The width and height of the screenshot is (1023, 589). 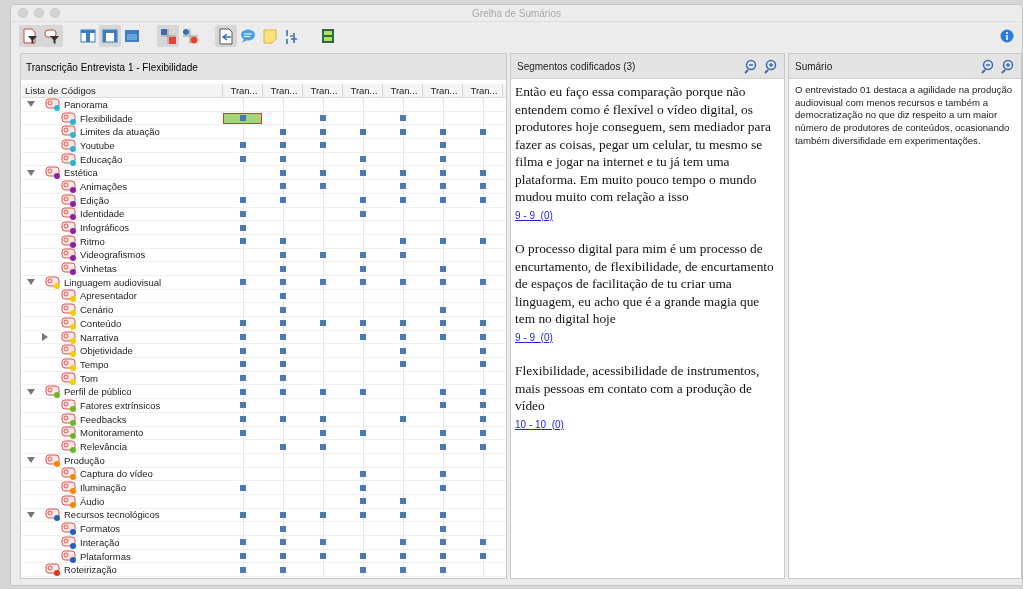 I want to click on code-label: Captura do vídeo, so click(x=116, y=474).